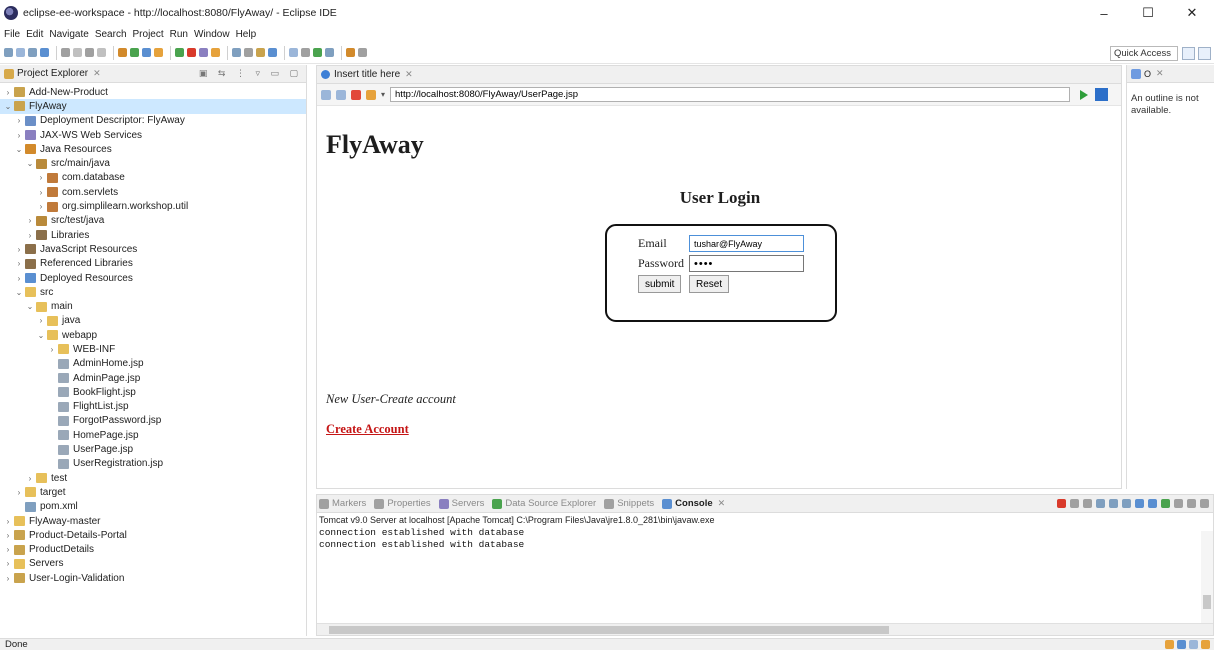 This screenshot has height=650, width=1214. What do you see at coordinates (153, 306) in the screenshot?
I see `tree-item: ⌄ main` at bounding box center [153, 306].